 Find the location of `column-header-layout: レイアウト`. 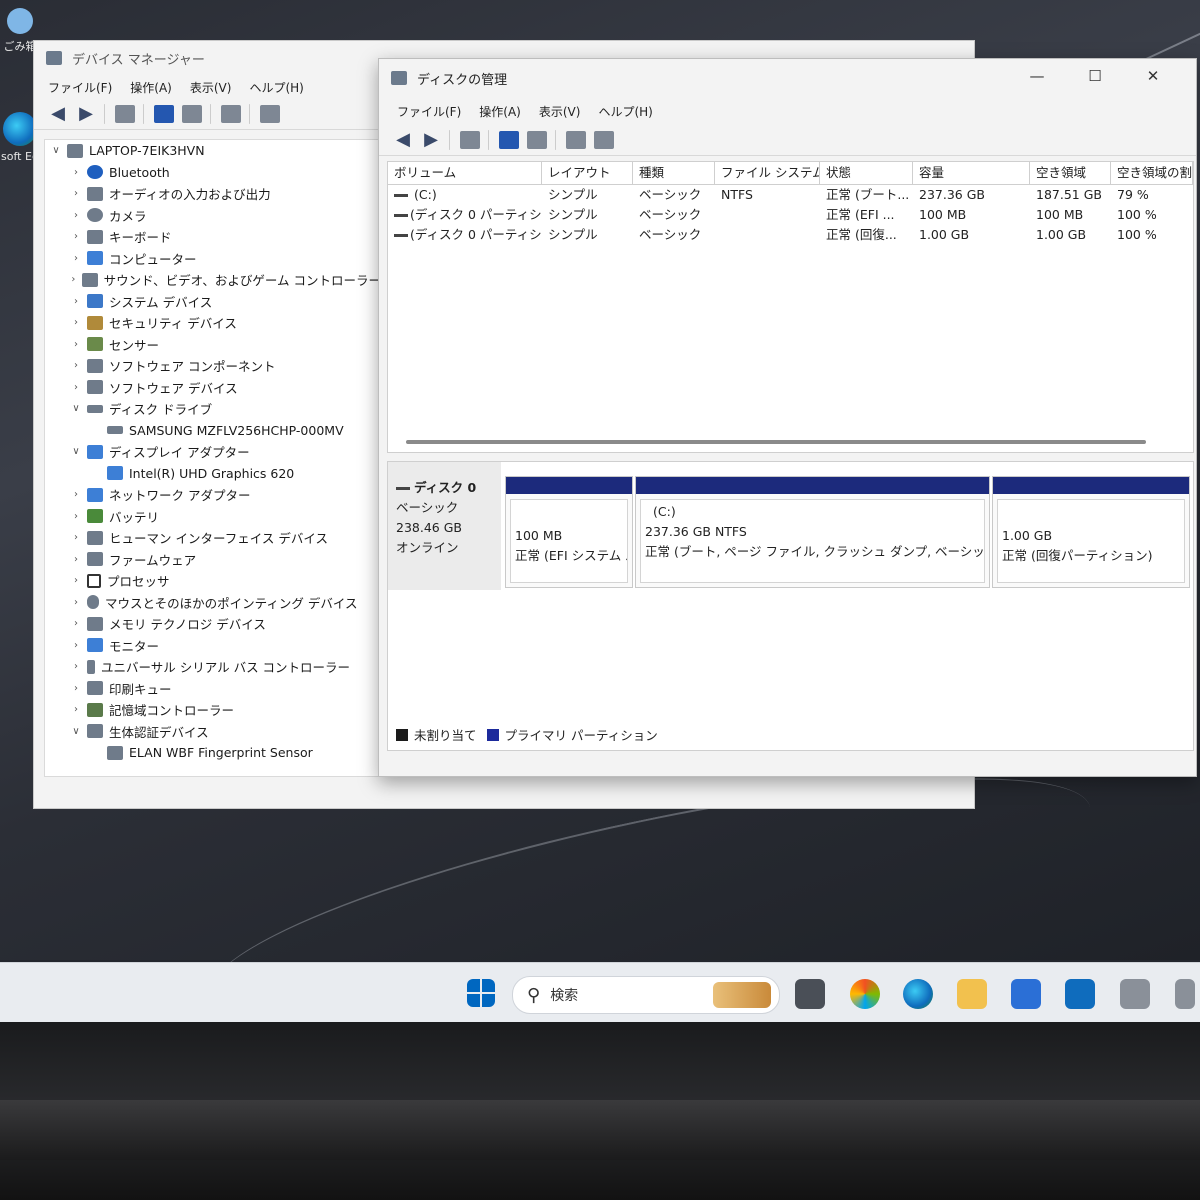

column-header-layout: レイアウト is located at coordinates (587, 173).